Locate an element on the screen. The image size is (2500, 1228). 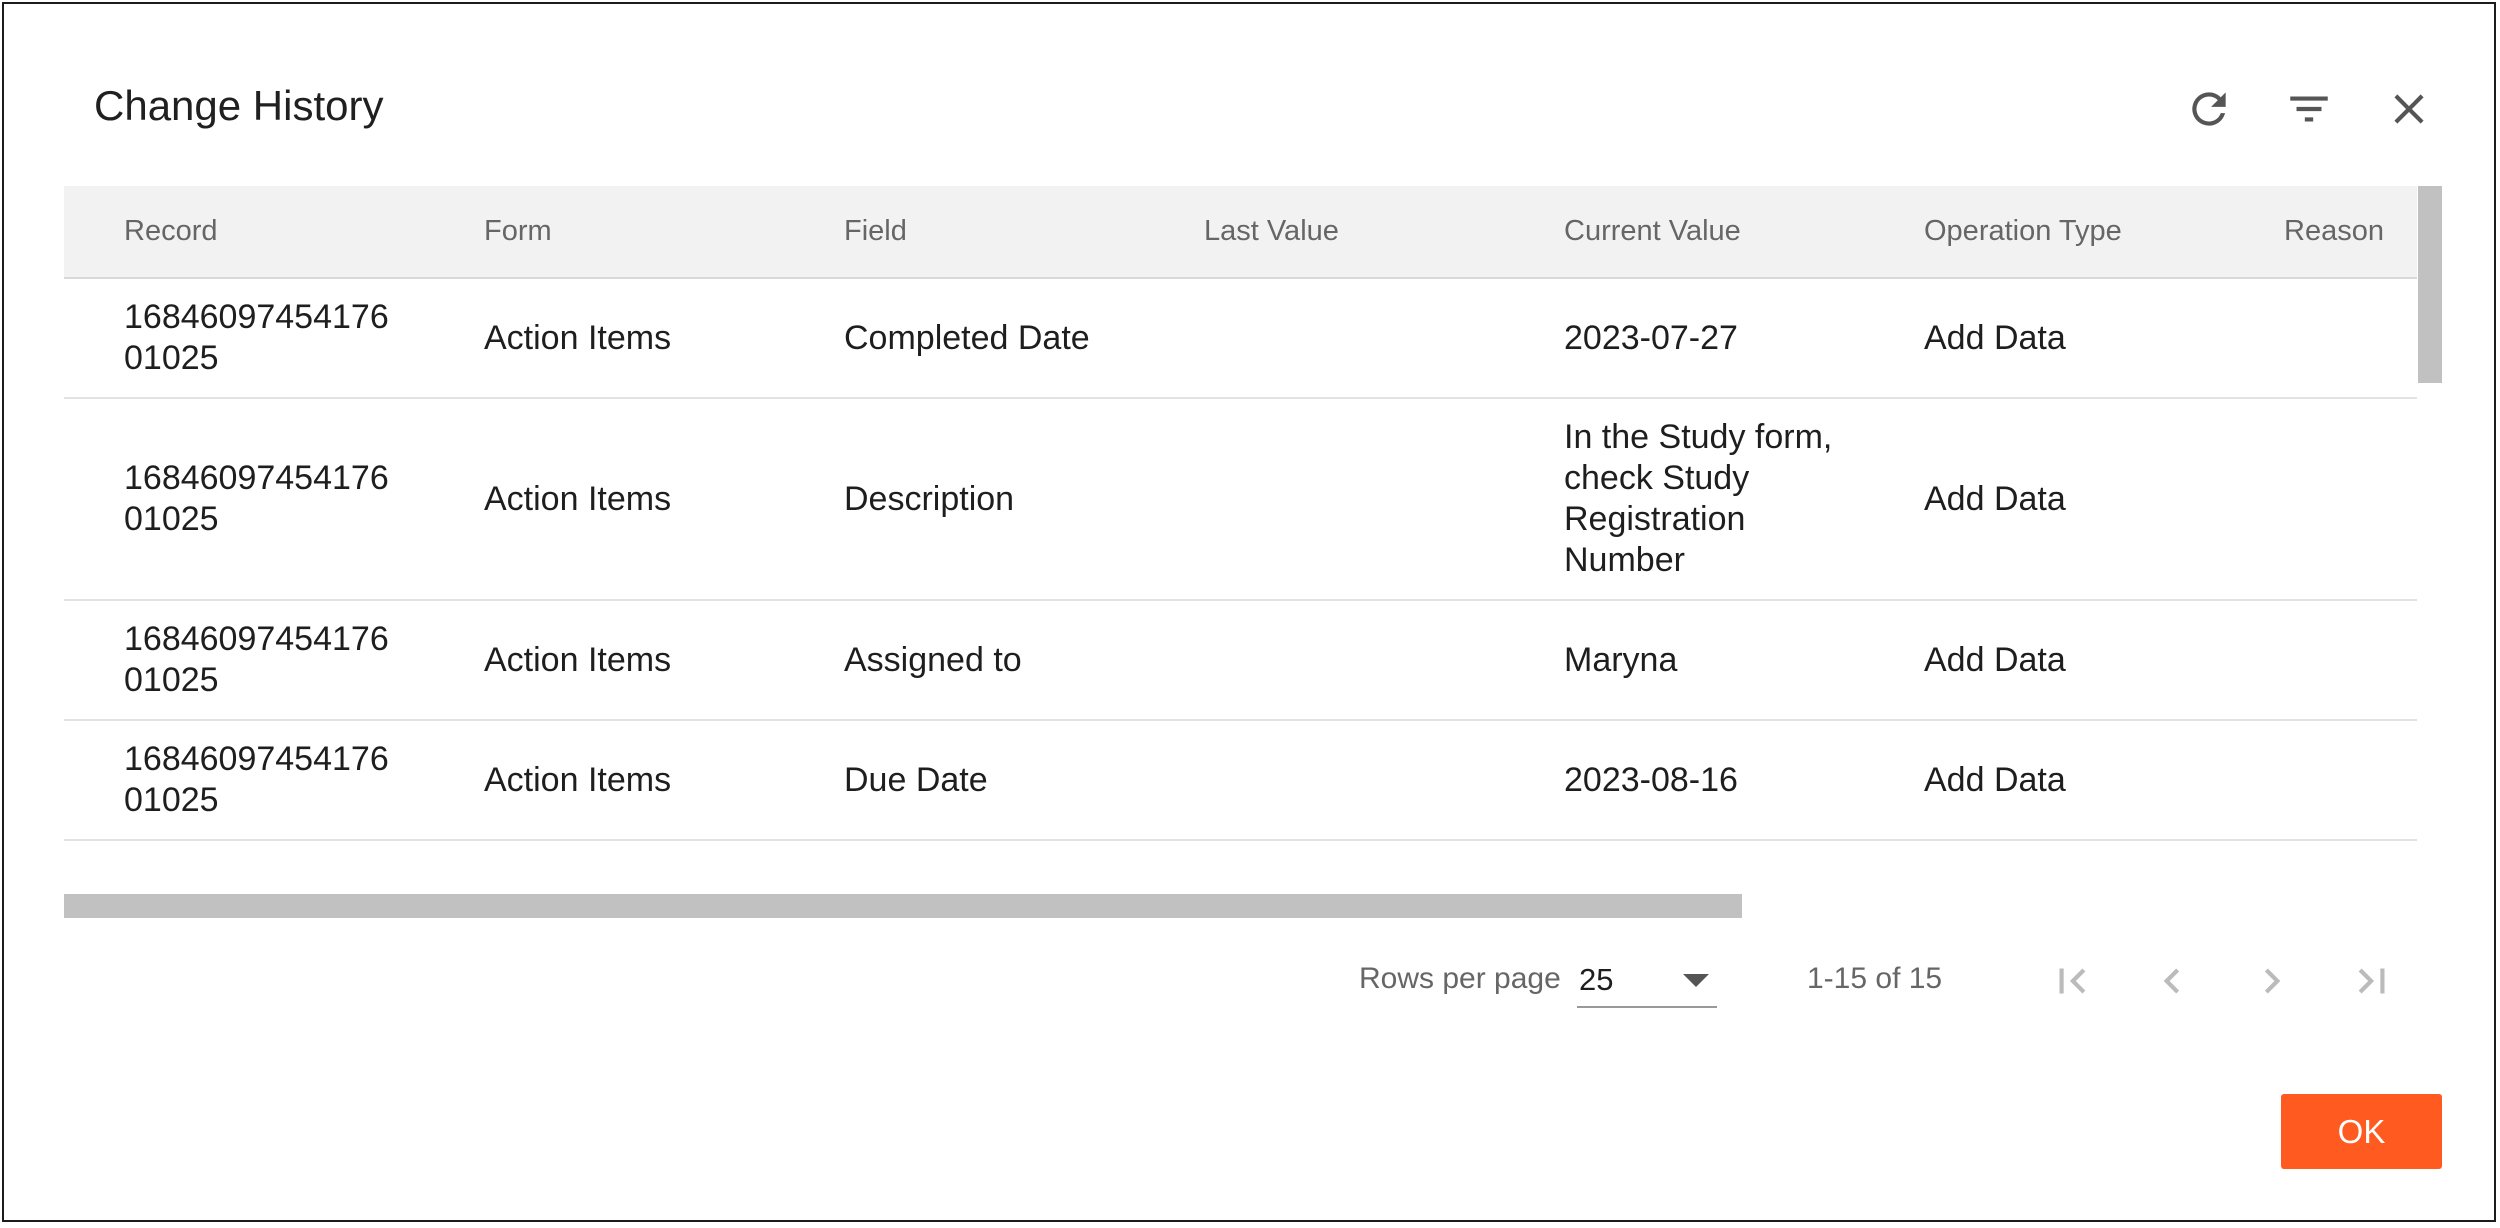
filter-icon is located at coordinates (2309, 109).